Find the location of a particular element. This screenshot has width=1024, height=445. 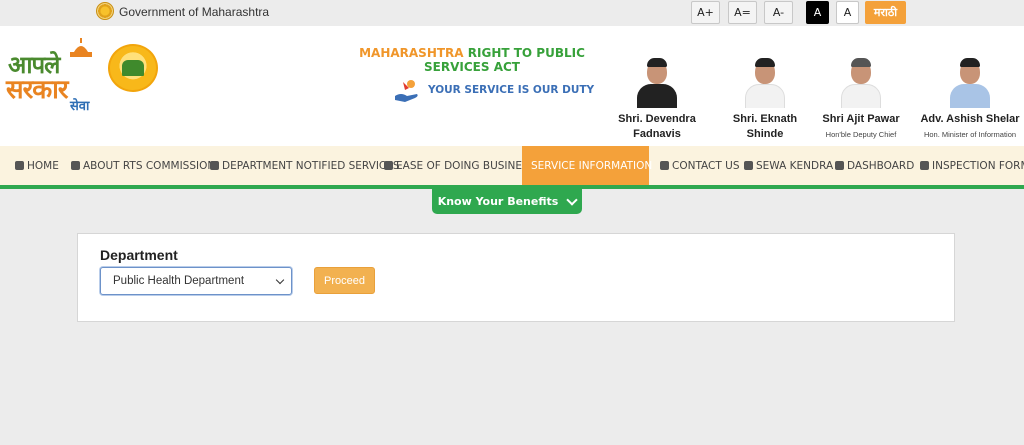

leader-name: Shri. Devendra Fadnavis is located at coordinates (657, 126).